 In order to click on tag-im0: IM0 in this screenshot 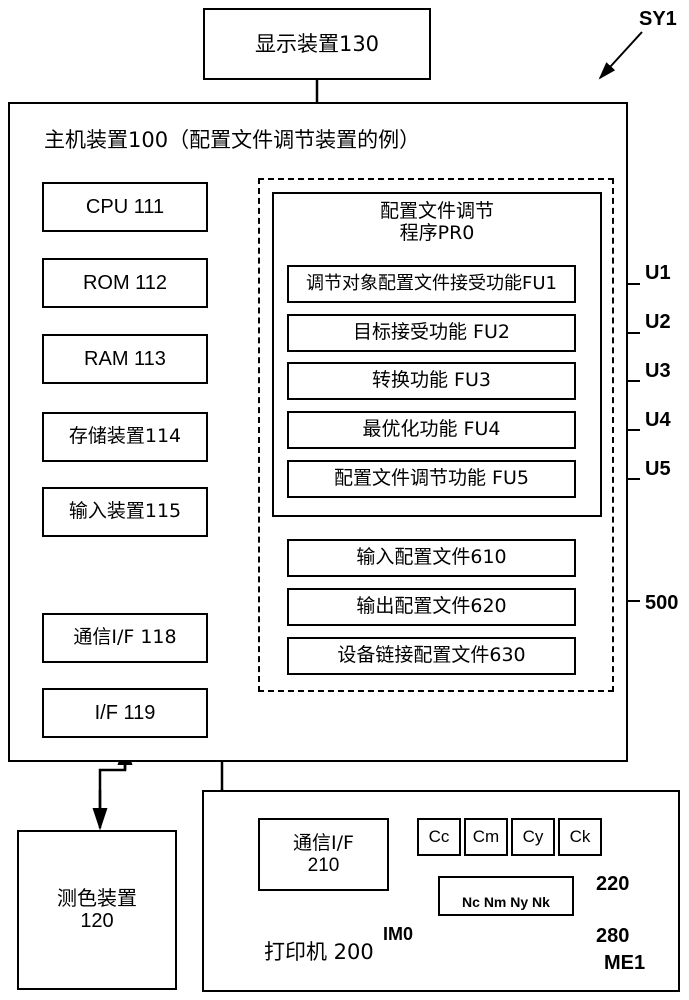, I will do `click(398, 934)`.